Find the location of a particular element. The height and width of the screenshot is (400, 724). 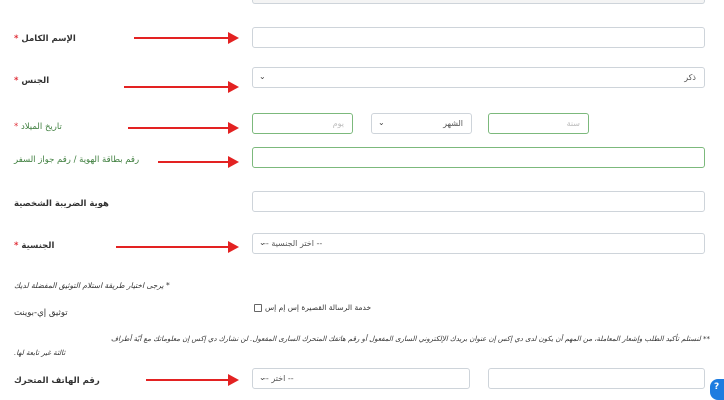

tax-id-label: هوية الضريبة الشخصية is located at coordinates (61, 204).